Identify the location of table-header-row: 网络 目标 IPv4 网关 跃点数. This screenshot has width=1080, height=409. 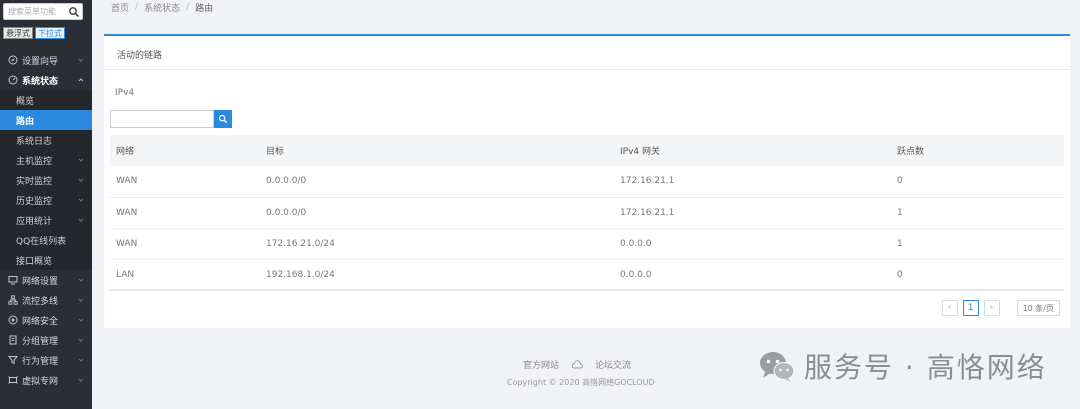
(587, 150).